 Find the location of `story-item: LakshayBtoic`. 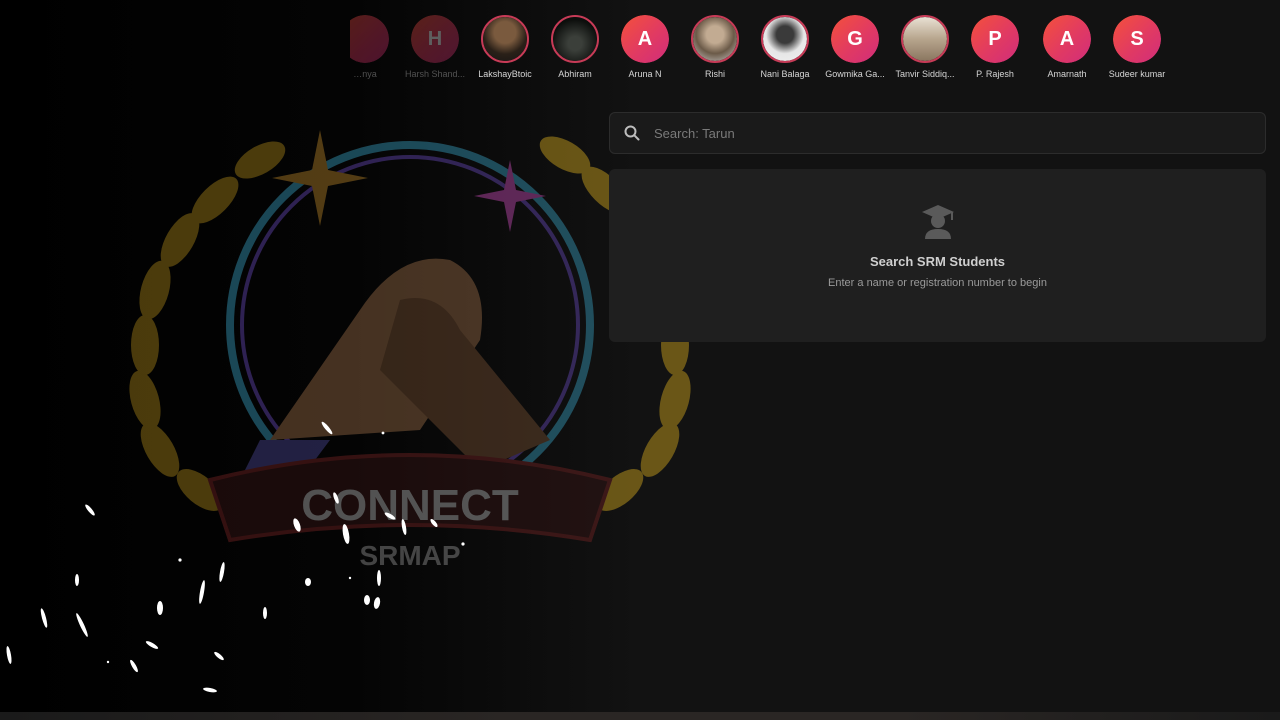

story-item: LakshayBtoic is located at coordinates (505, 47).